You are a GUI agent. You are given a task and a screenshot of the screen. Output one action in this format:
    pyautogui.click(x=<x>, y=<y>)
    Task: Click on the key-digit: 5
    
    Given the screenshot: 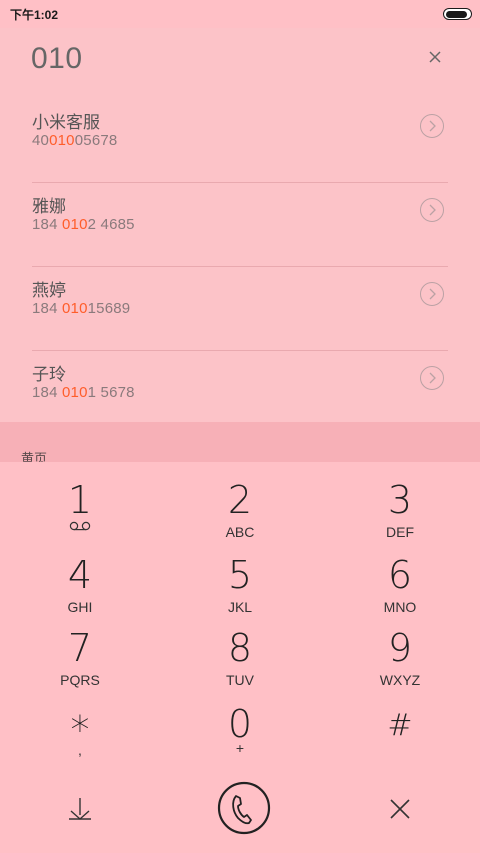 What is the action you would take?
    pyautogui.click(x=240, y=575)
    